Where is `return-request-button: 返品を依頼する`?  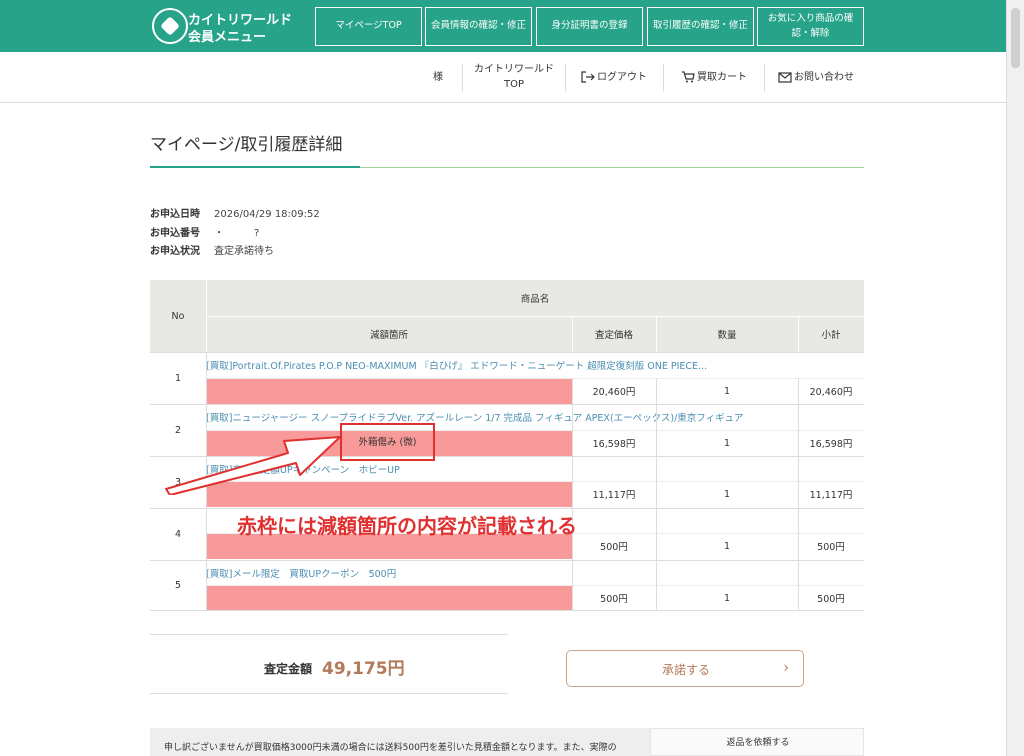 return-request-button: 返品を依頼する is located at coordinates (757, 742).